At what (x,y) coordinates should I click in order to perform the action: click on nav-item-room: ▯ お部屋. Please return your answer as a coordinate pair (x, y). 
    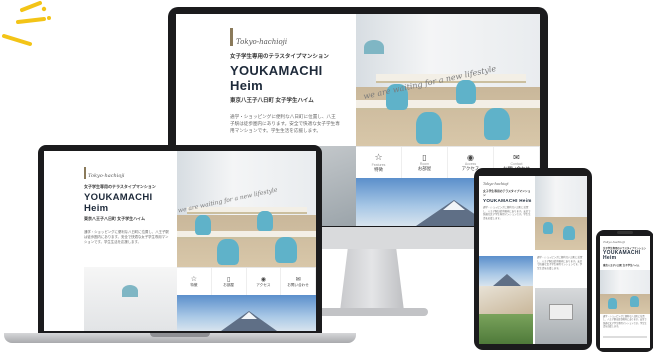
    Looking at the image, I should click on (229, 281).